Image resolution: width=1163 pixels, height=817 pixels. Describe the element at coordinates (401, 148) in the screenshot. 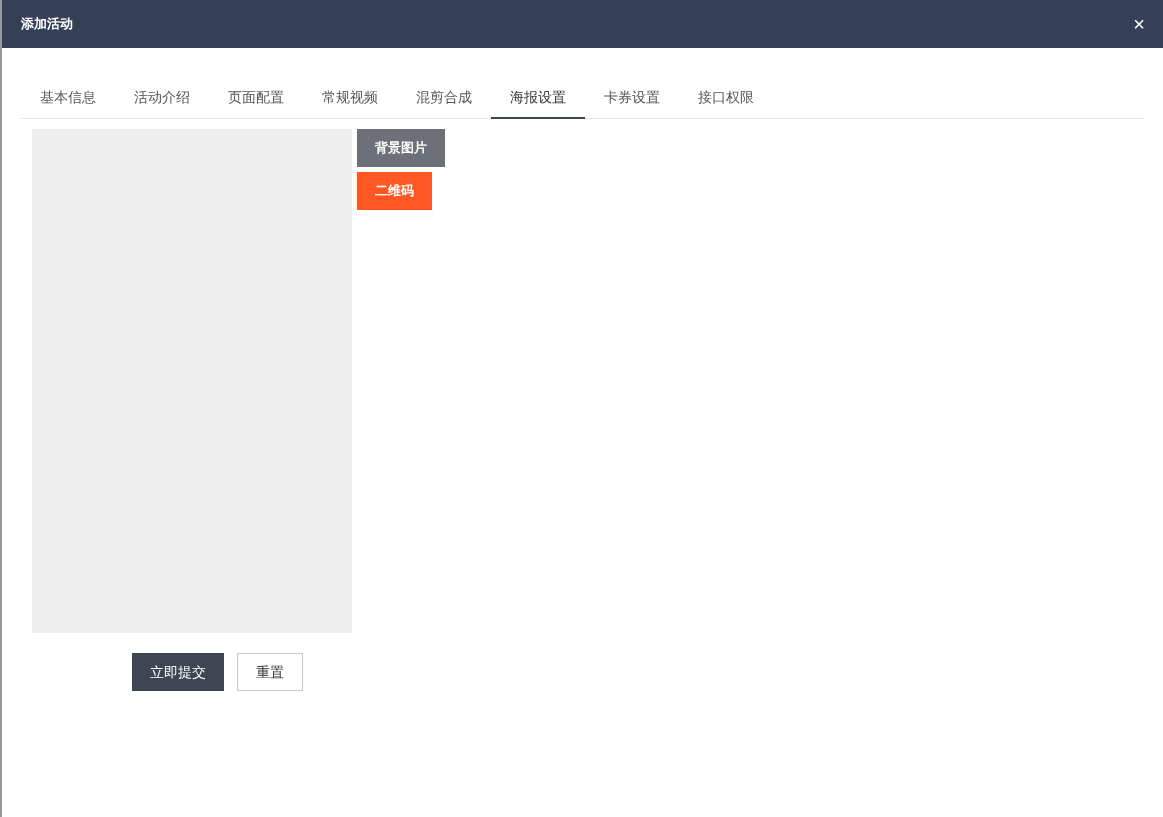

I see `tool-button: 背景图片` at that location.